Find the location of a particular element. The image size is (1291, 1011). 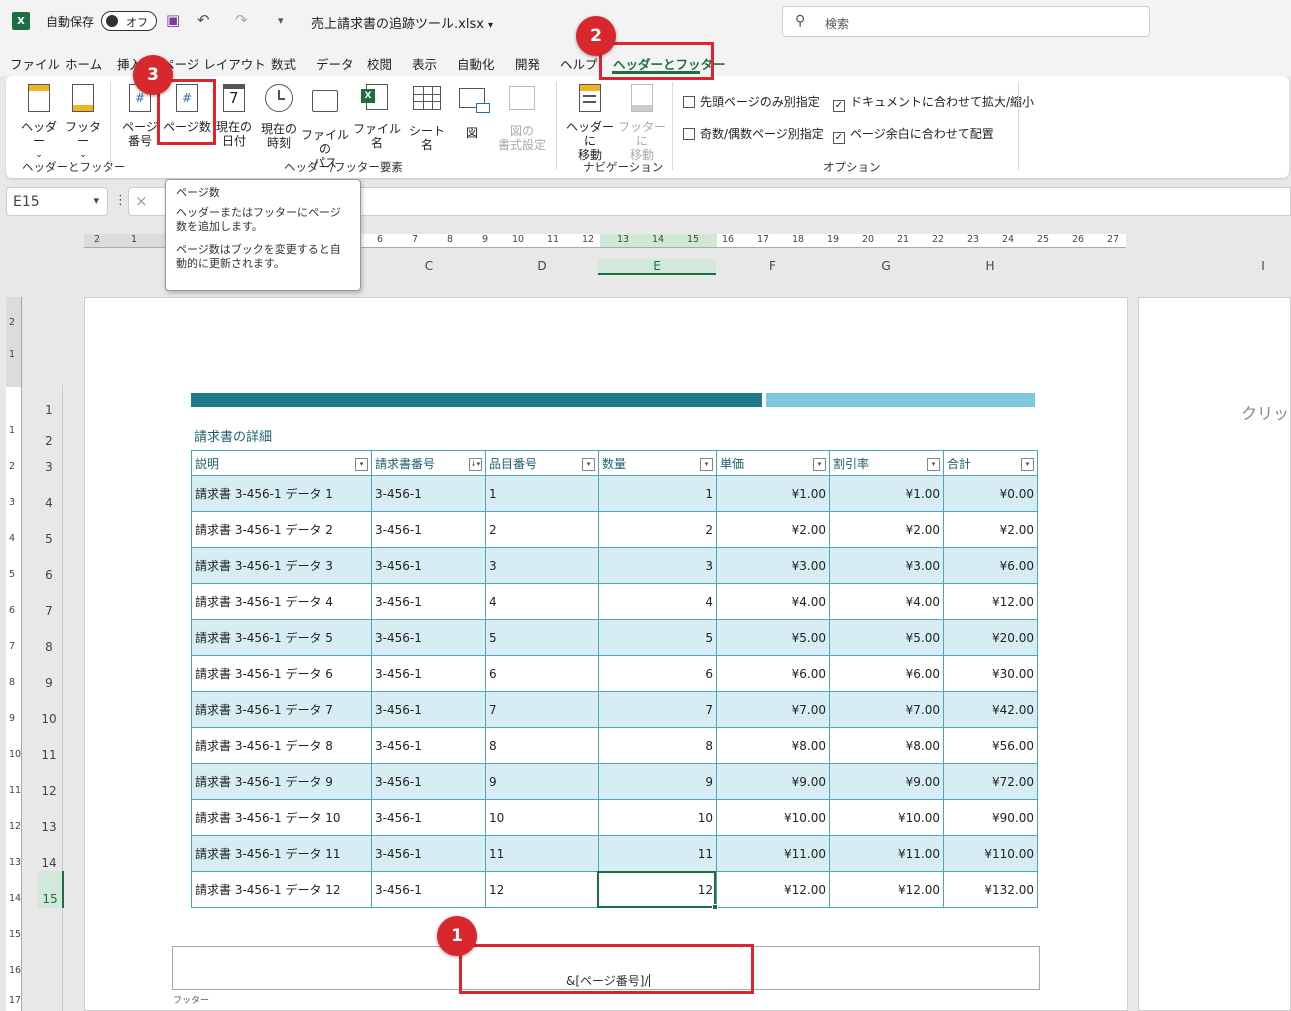

row-header: 7 is located at coordinates (49, 611).